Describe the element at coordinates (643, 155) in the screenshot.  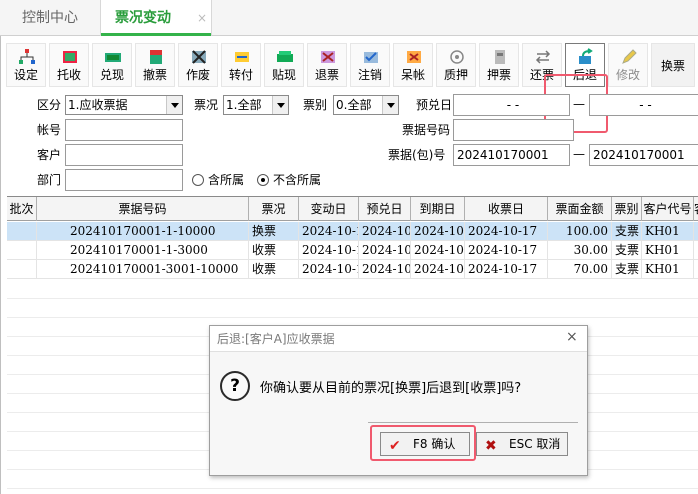
I see `pjbh-to-input: 202410170001` at that location.